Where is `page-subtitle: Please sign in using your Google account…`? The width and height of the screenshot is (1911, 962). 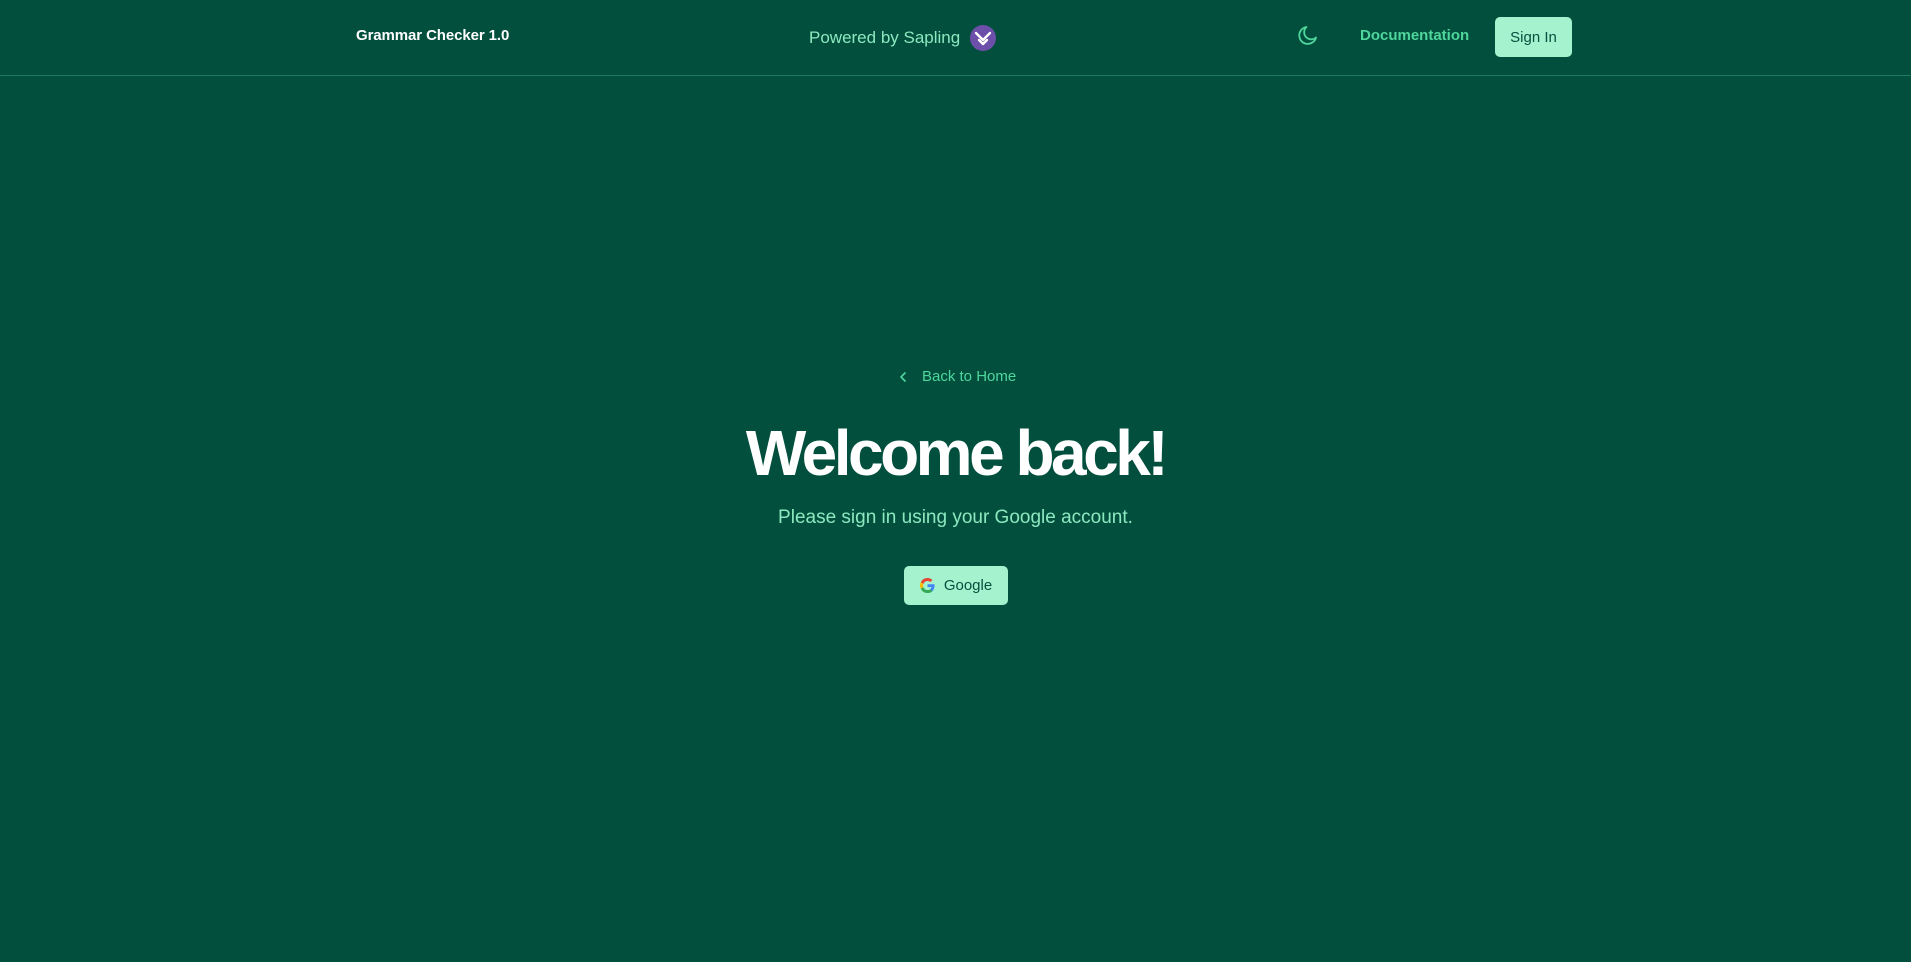
page-subtitle: Please sign in using your Google account… is located at coordinates (955, 517).